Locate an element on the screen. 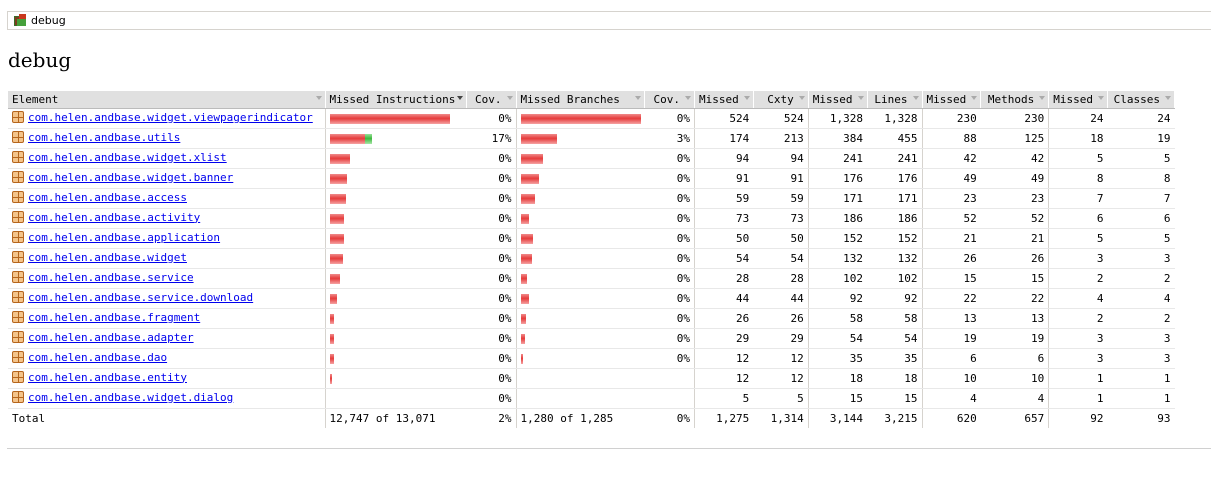  package-link: com.helen.andbase.service.download is located at coordinates (132, 297).